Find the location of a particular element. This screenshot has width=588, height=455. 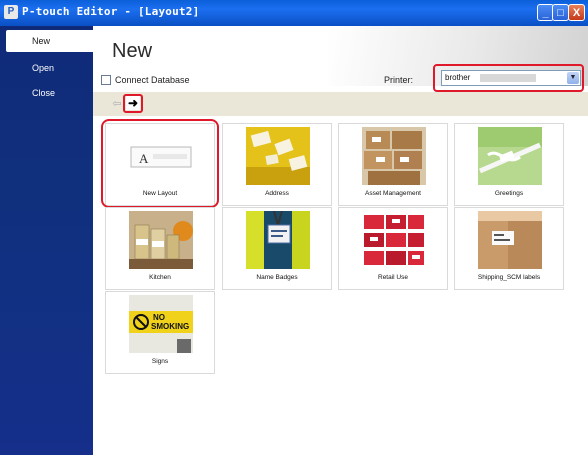

tile-label: Asset Management is located at coordinates (392, 193).